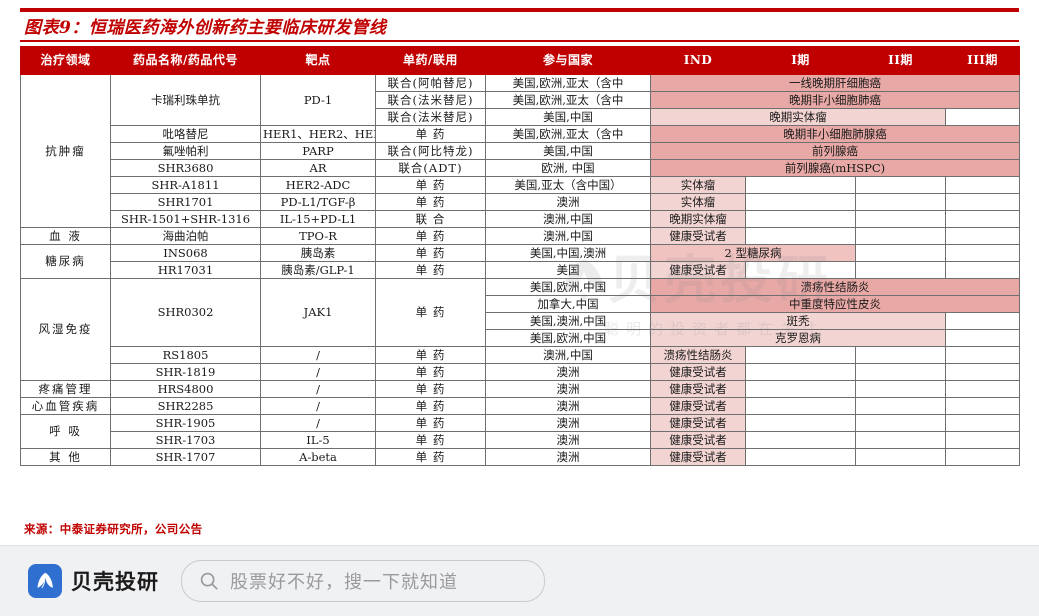  Describe the element at coordinates (185, 423) in the screenshot. I see `drug-name-cell: SHR-1905` at that location.